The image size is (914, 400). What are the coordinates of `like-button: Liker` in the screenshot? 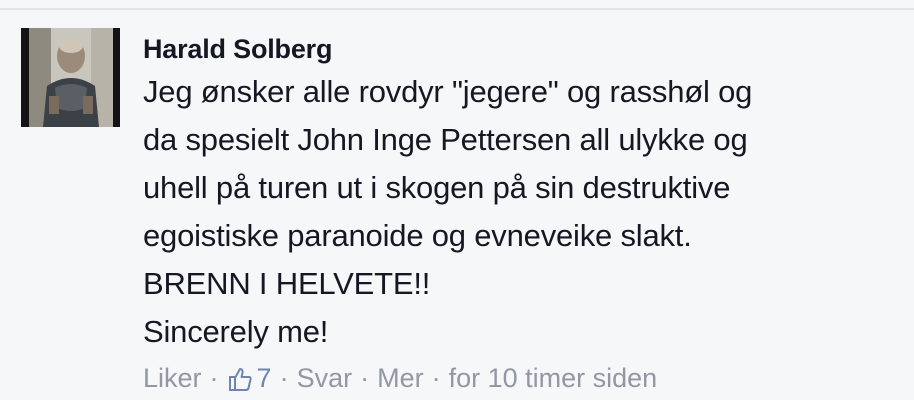 It's located at (172, 378).